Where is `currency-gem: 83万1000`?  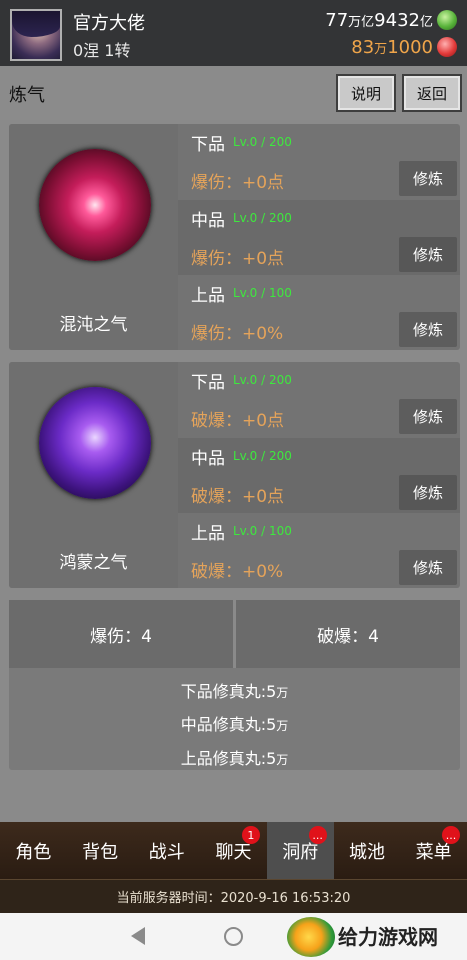
currency-gem: 83万1000 is located at coordinates (404, 47).